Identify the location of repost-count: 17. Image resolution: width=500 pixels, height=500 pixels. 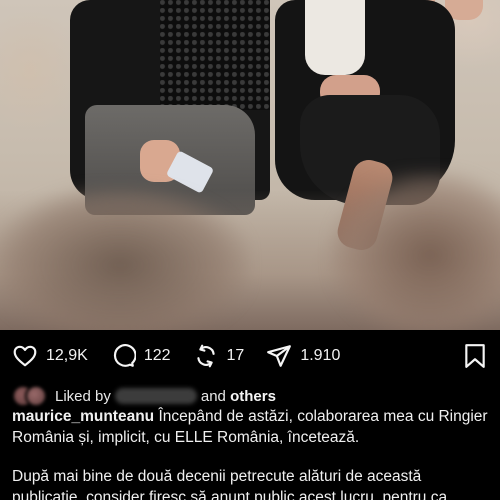
(236, 356).